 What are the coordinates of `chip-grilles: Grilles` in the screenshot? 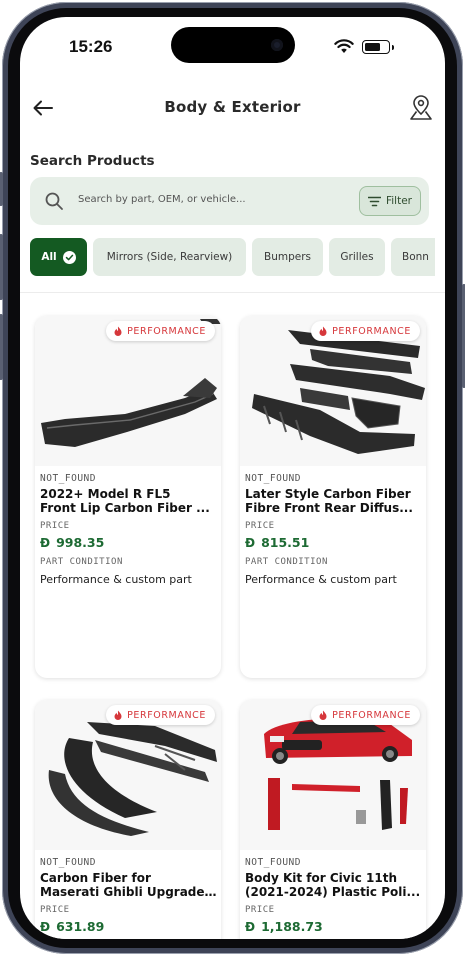 It's located at (357, 257).